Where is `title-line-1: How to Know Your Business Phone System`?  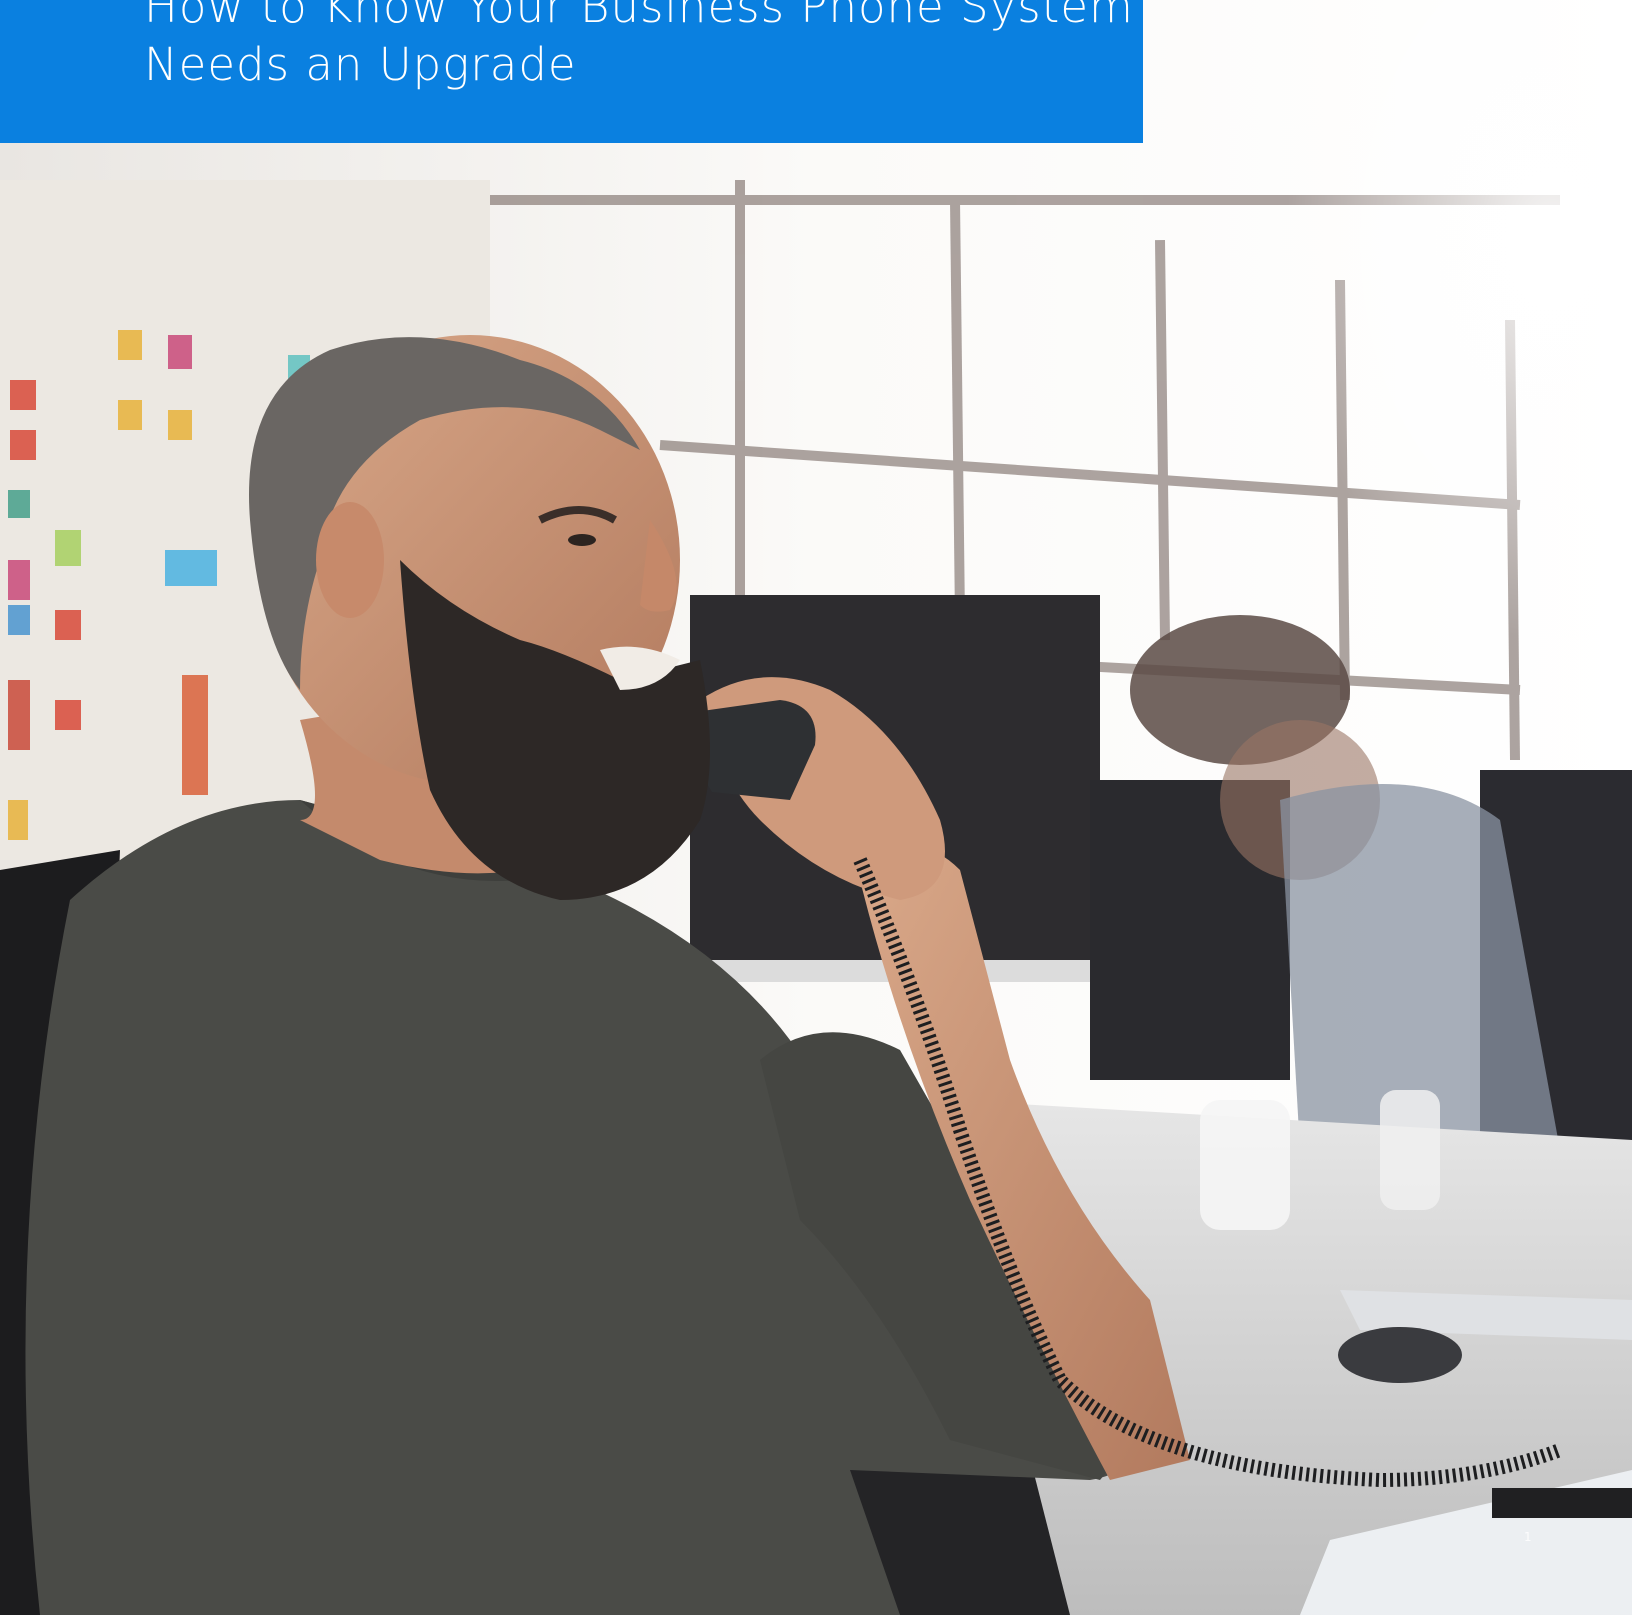
title-line-1: How to Know Your Business Phone System is located at coordinates (639, 16).